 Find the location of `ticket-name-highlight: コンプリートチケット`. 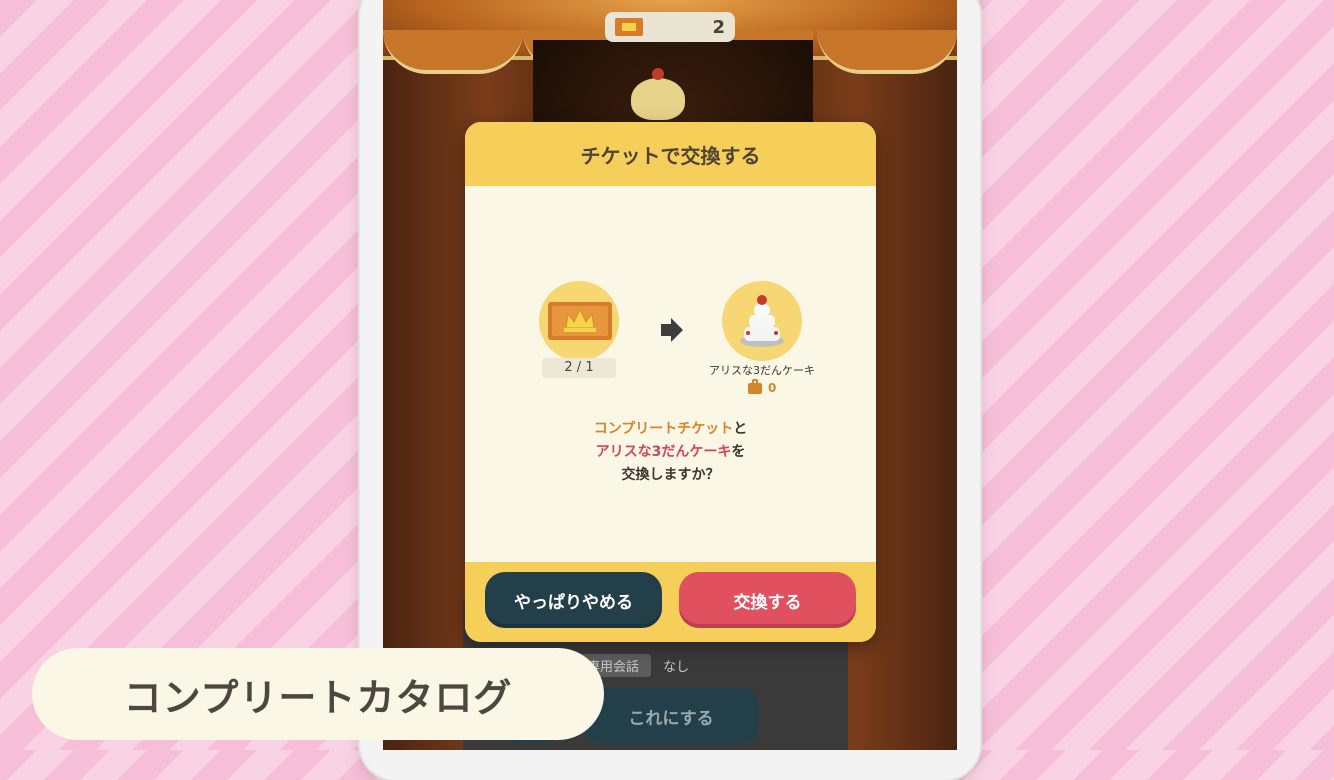

ticket-name-highlight: コンプリートチケット is located at coordinates (663, 429).